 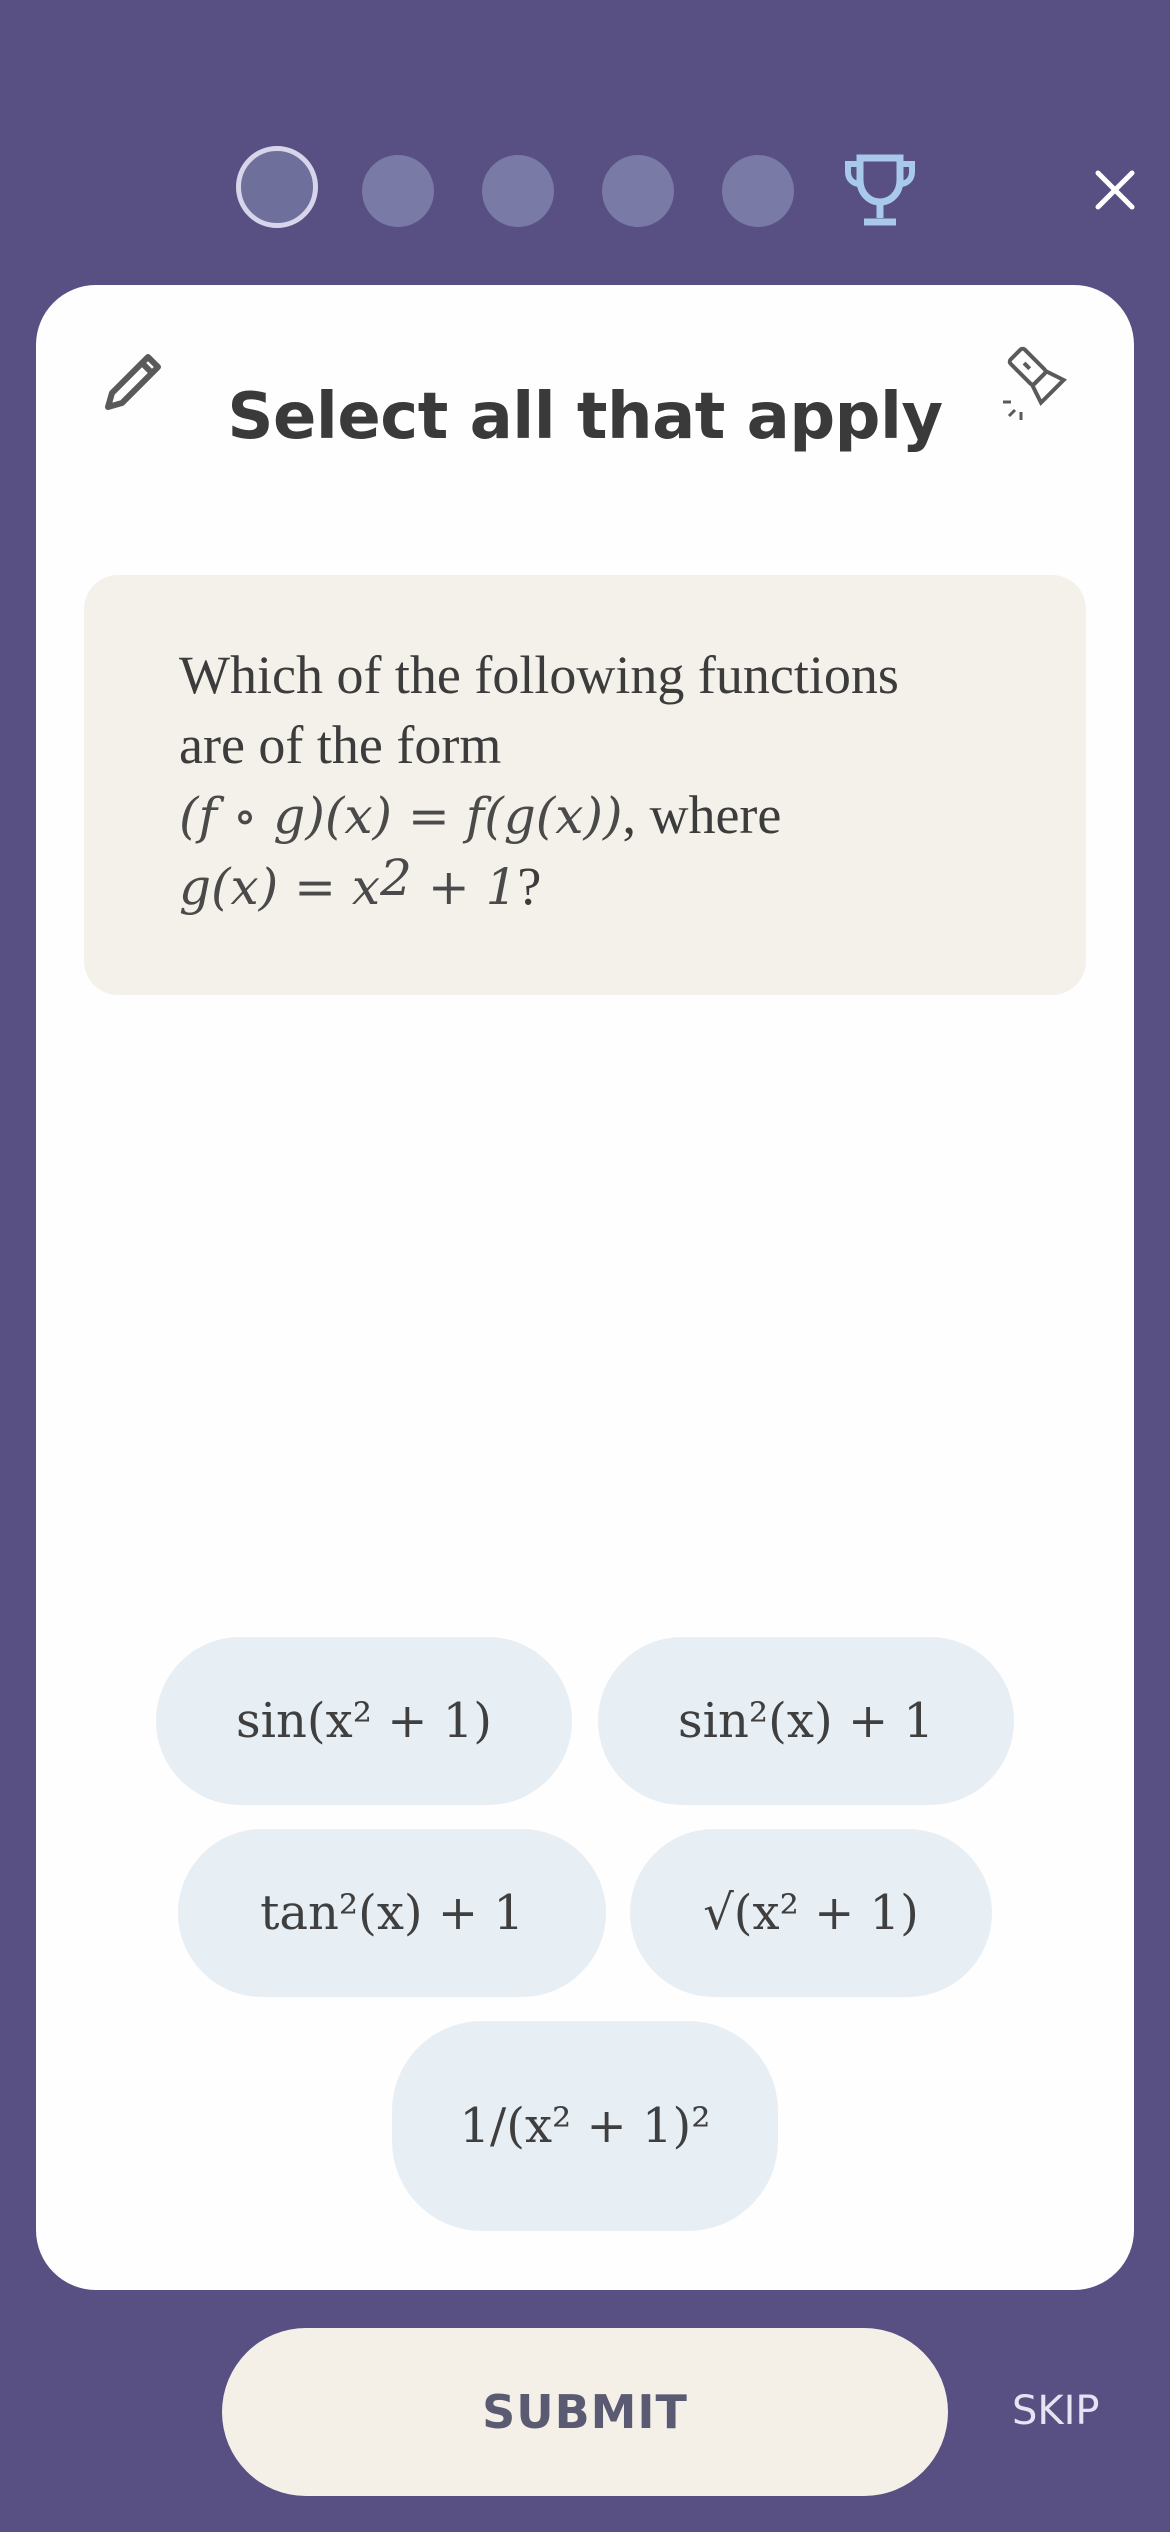 I want to click on option-label: sin²(x) + 1, so click(x=806, y=1721).